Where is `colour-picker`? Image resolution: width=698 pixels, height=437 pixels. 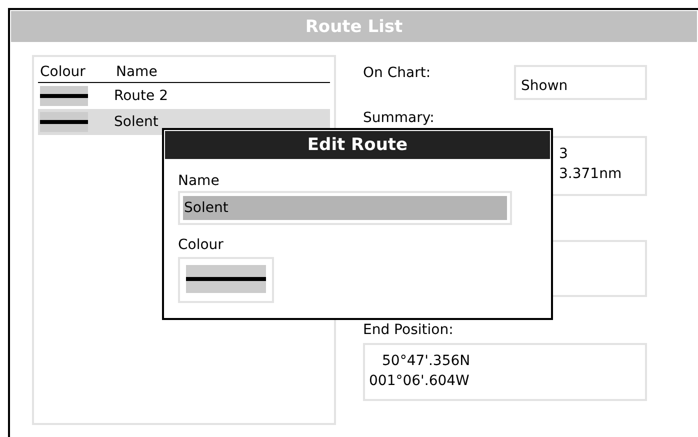
colour-picker is located at coordinates (226, 280).